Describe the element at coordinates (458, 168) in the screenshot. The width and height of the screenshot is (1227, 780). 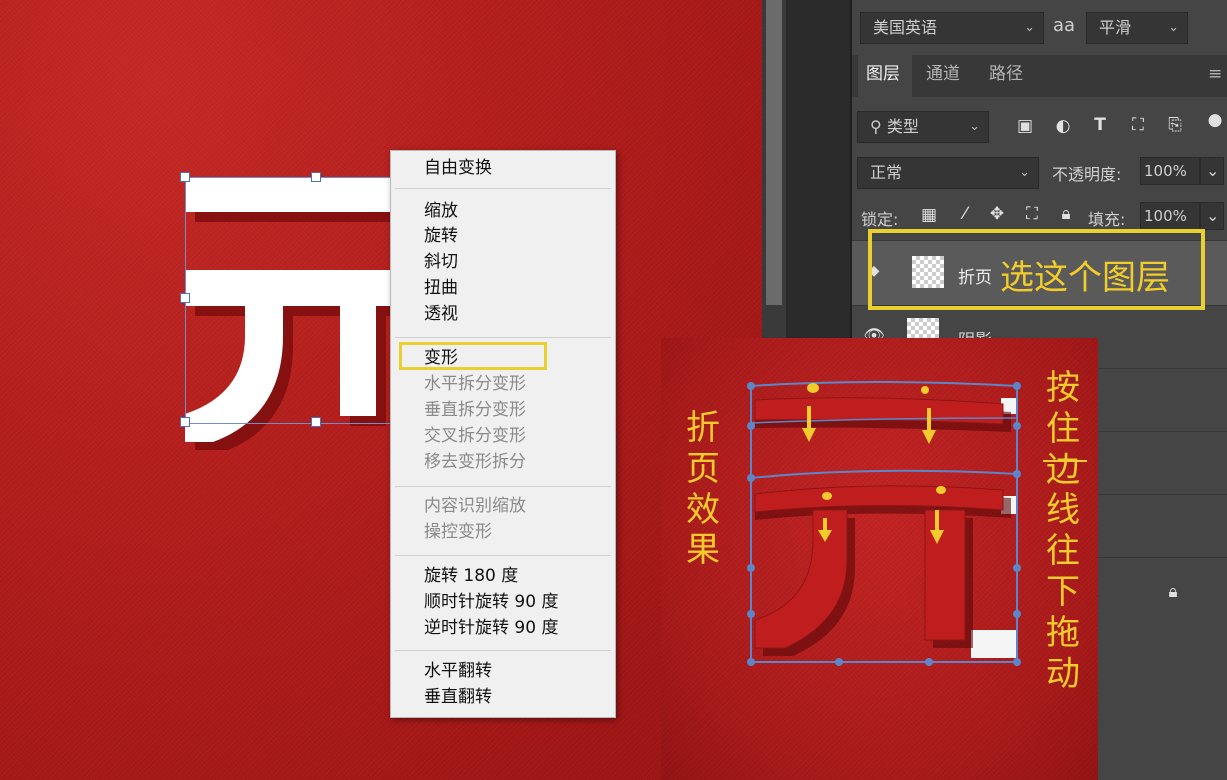
I see `menu-item: 自由变换` at that location.